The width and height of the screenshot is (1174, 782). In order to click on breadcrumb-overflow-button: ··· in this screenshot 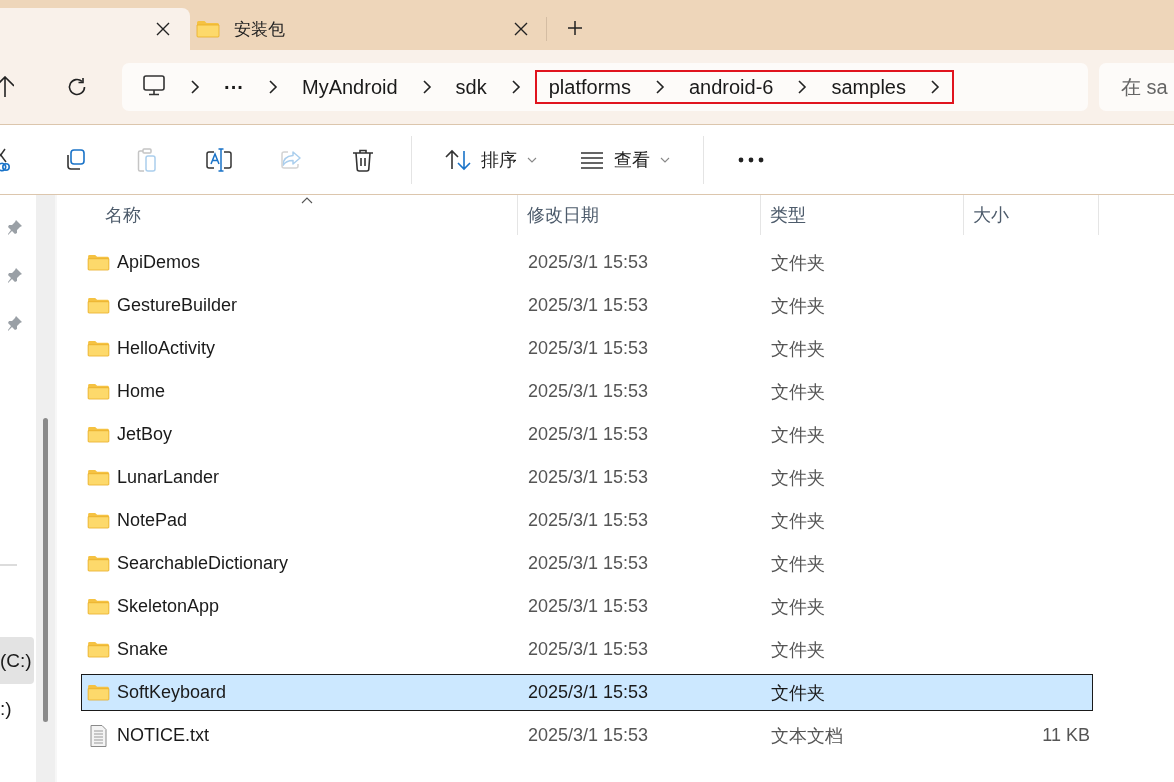, I will do `click(234, 87)`.